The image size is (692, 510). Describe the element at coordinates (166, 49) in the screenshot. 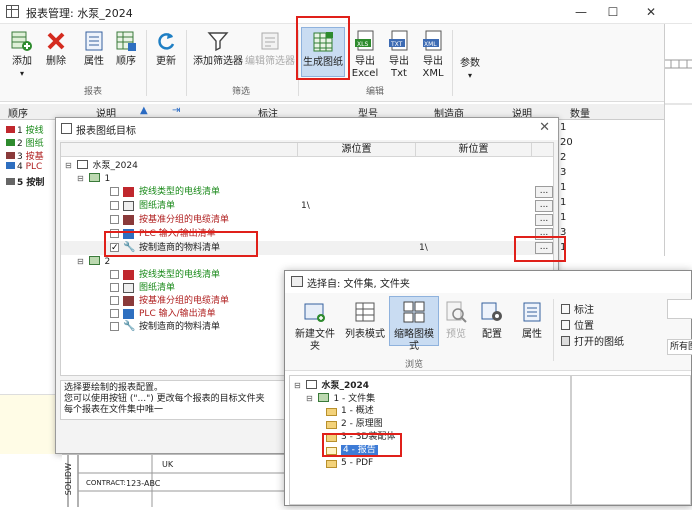

I see `update-button: 更新` at that location.